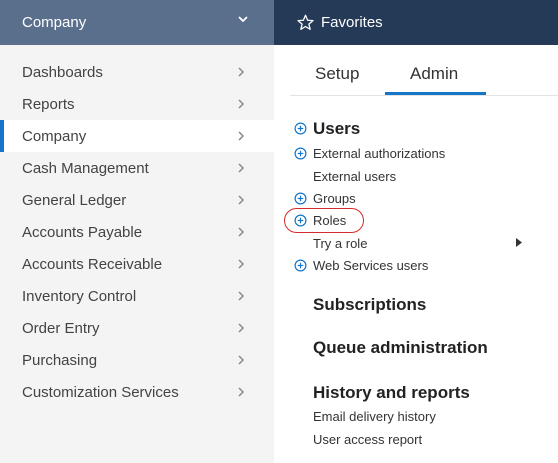 The width and height of the screenshot is (558, 463). Describe the element at coordinates (79, 296) in the screenshot. I see `sidebar-item-label: Inventory Control` at that location.